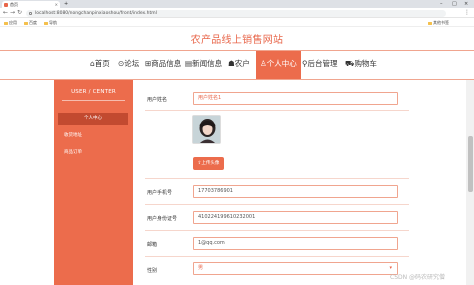 This screenshot has height=285, width=474. I want to click on form-row-username: 用户姓名 用户姓名1, so click(277, 98).